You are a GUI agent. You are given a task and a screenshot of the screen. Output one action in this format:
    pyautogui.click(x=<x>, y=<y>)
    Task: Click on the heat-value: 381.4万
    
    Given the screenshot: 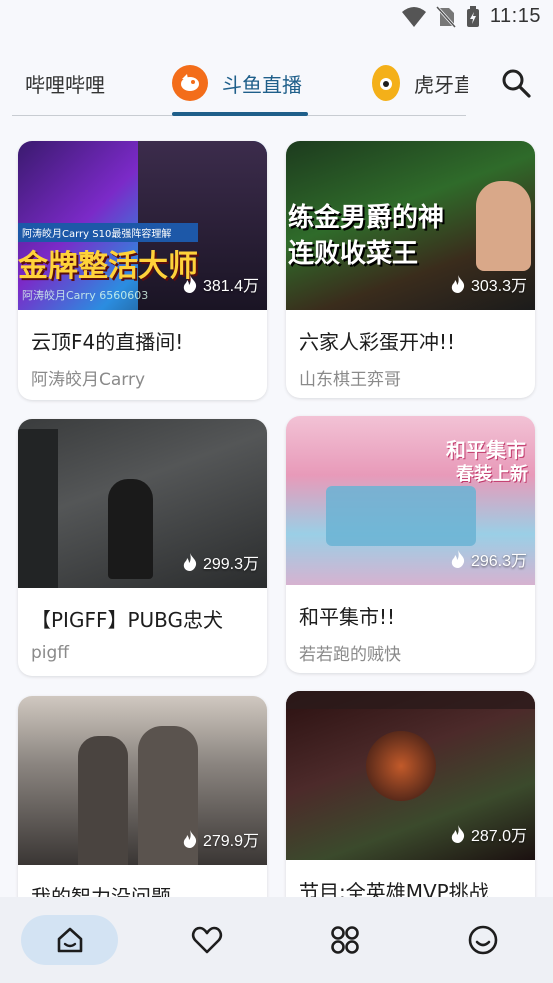 What is the action you would take?
    pyautogui.click(x=230, y=286)
    